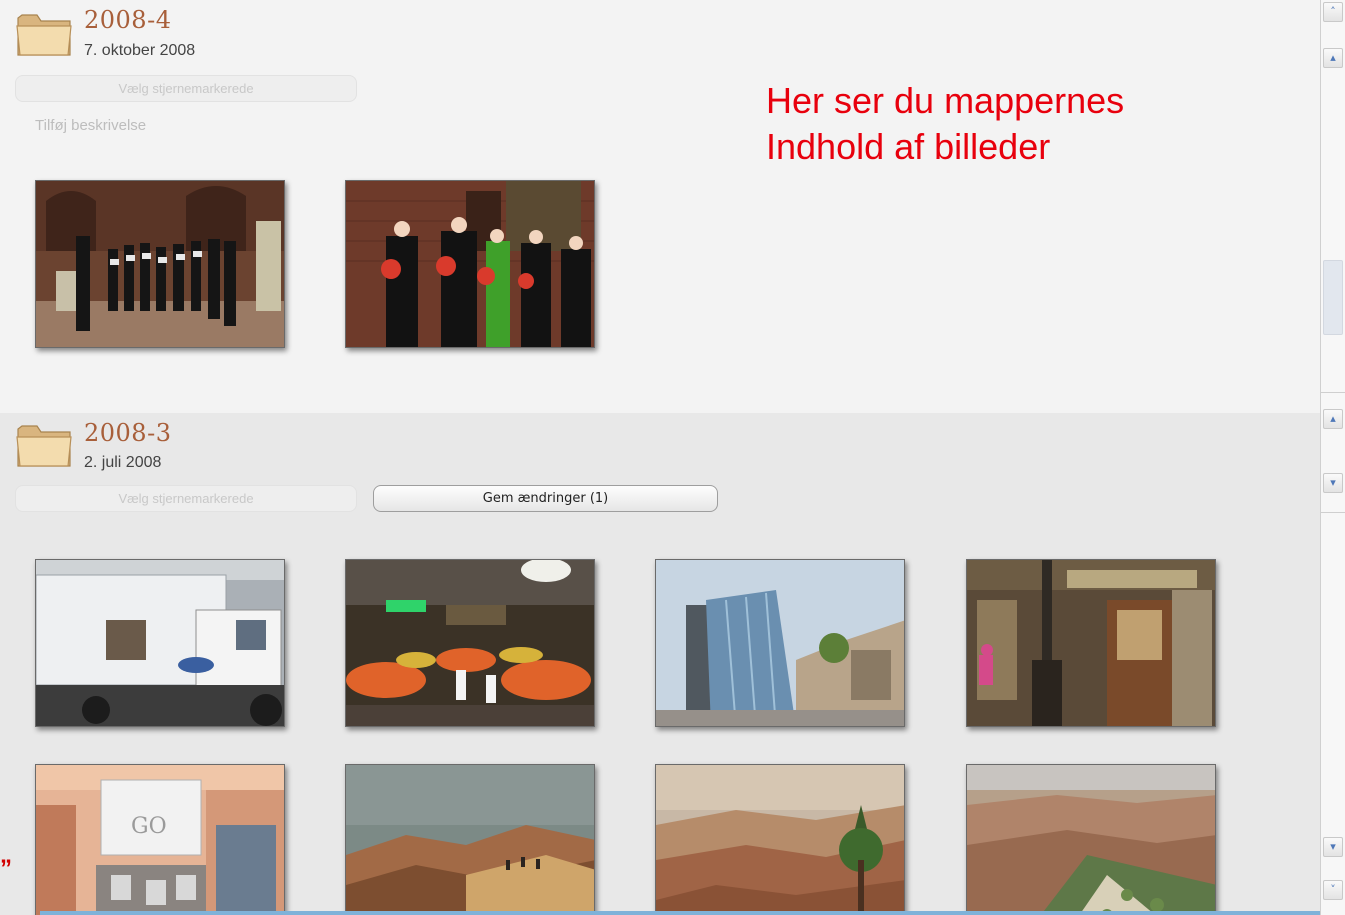  Describe the element at coordinates (908, 146) in the screenshot. I see `annotation-line-2: Indhold af billeder` at that location.